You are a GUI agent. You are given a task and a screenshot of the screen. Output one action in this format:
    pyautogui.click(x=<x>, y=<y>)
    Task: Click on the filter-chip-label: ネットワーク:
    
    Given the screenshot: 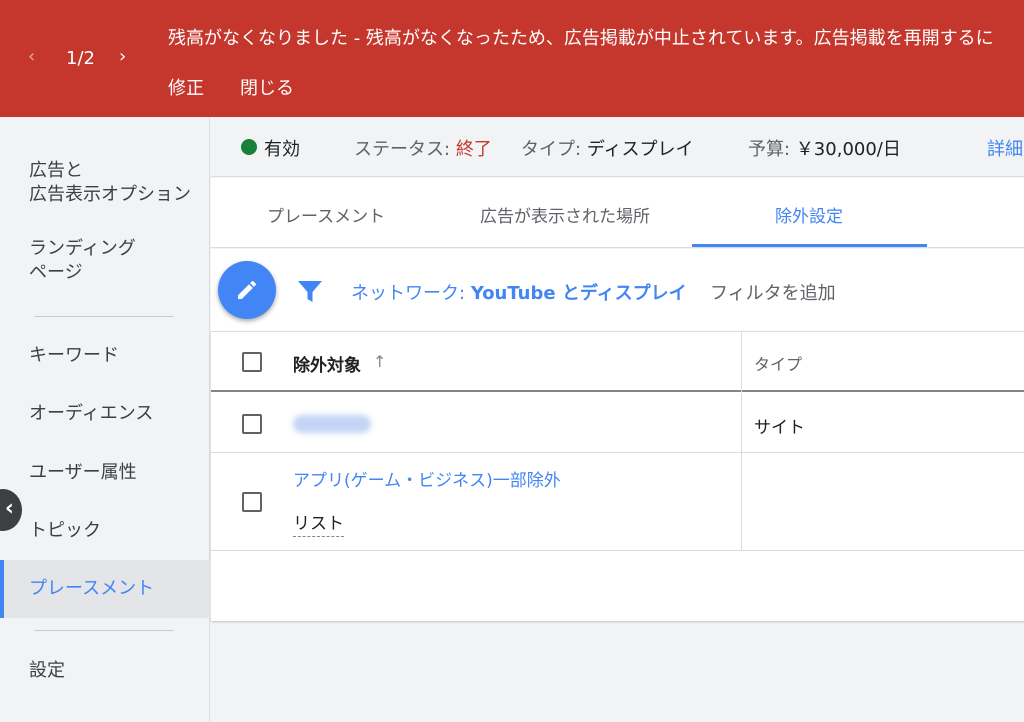 What is the action you would take?
    pyautogui.click(x=408, y=293)
    